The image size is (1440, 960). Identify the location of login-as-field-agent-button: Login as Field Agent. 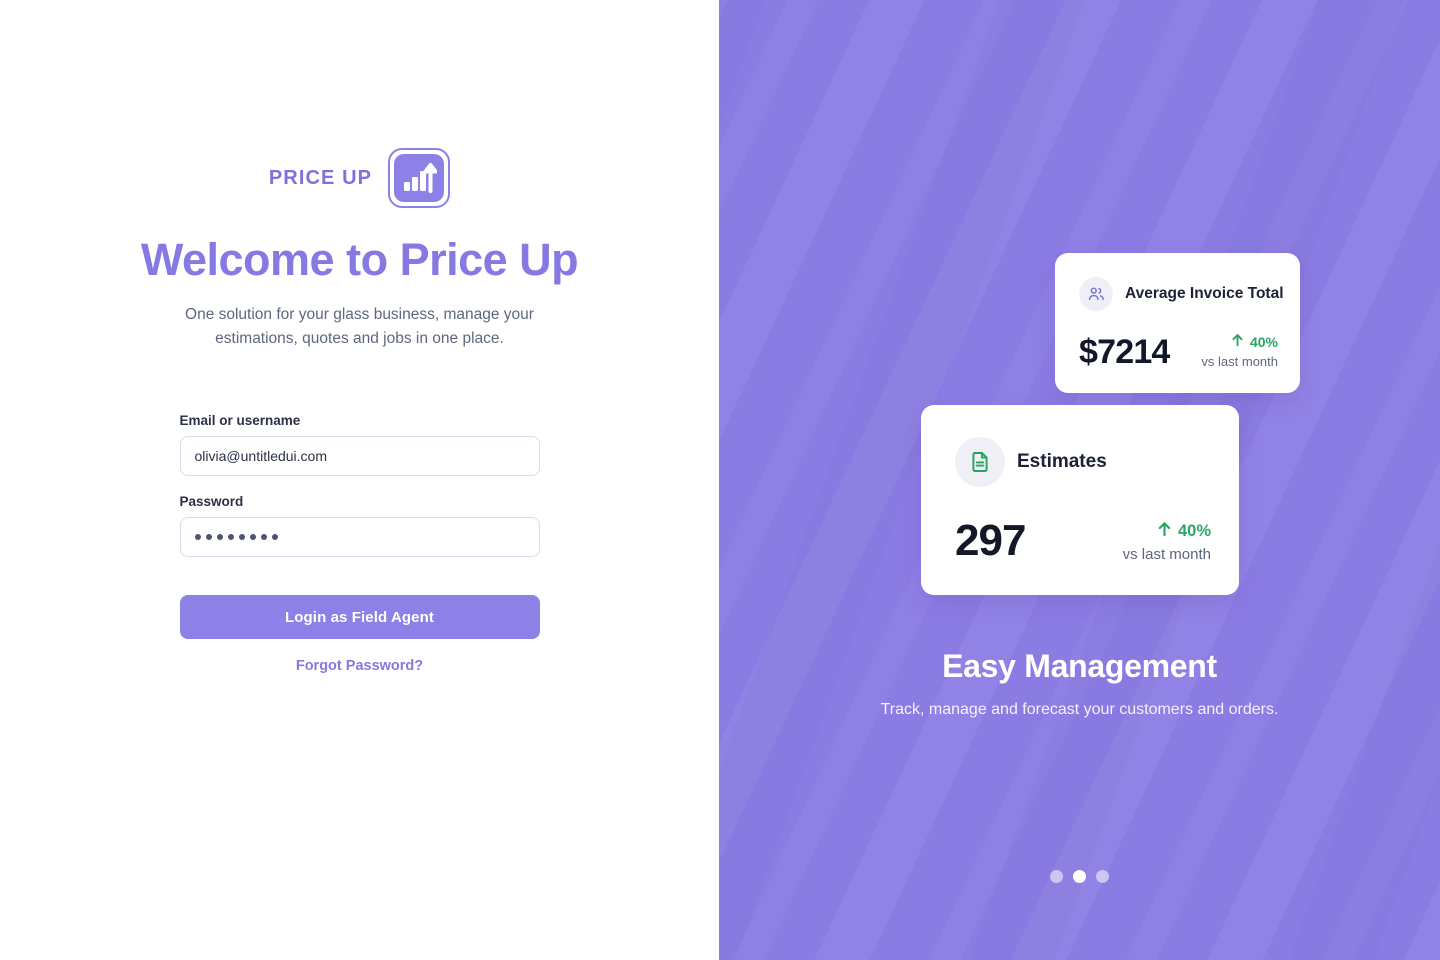
(359, 617).